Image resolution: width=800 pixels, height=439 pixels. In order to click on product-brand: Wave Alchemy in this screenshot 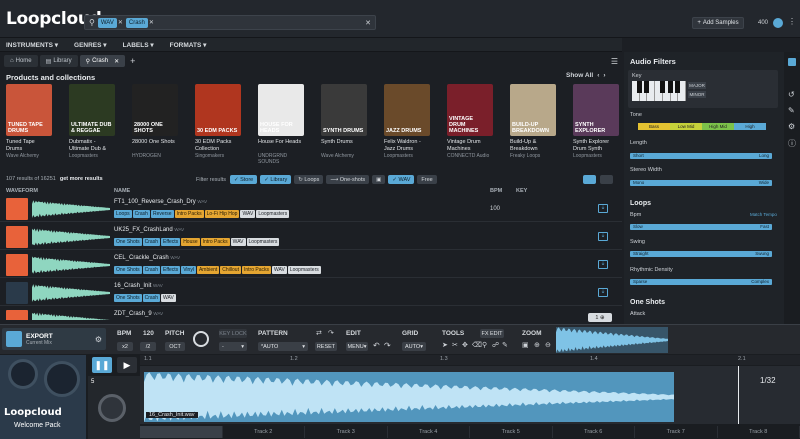, I will do `click(344, 156)`.